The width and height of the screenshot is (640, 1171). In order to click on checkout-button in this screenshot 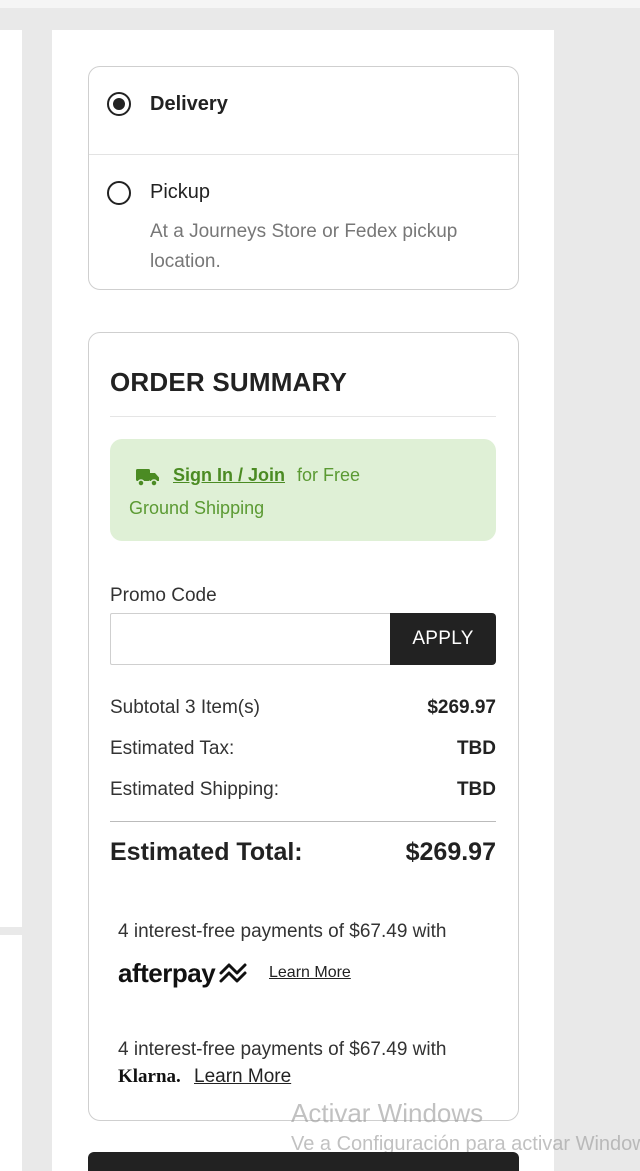, I will do `click(303, 1161)`.